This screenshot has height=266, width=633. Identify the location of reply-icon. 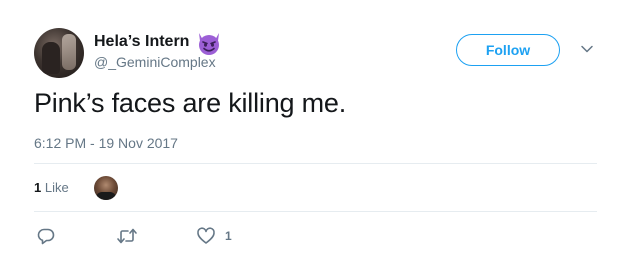
(46, 236).